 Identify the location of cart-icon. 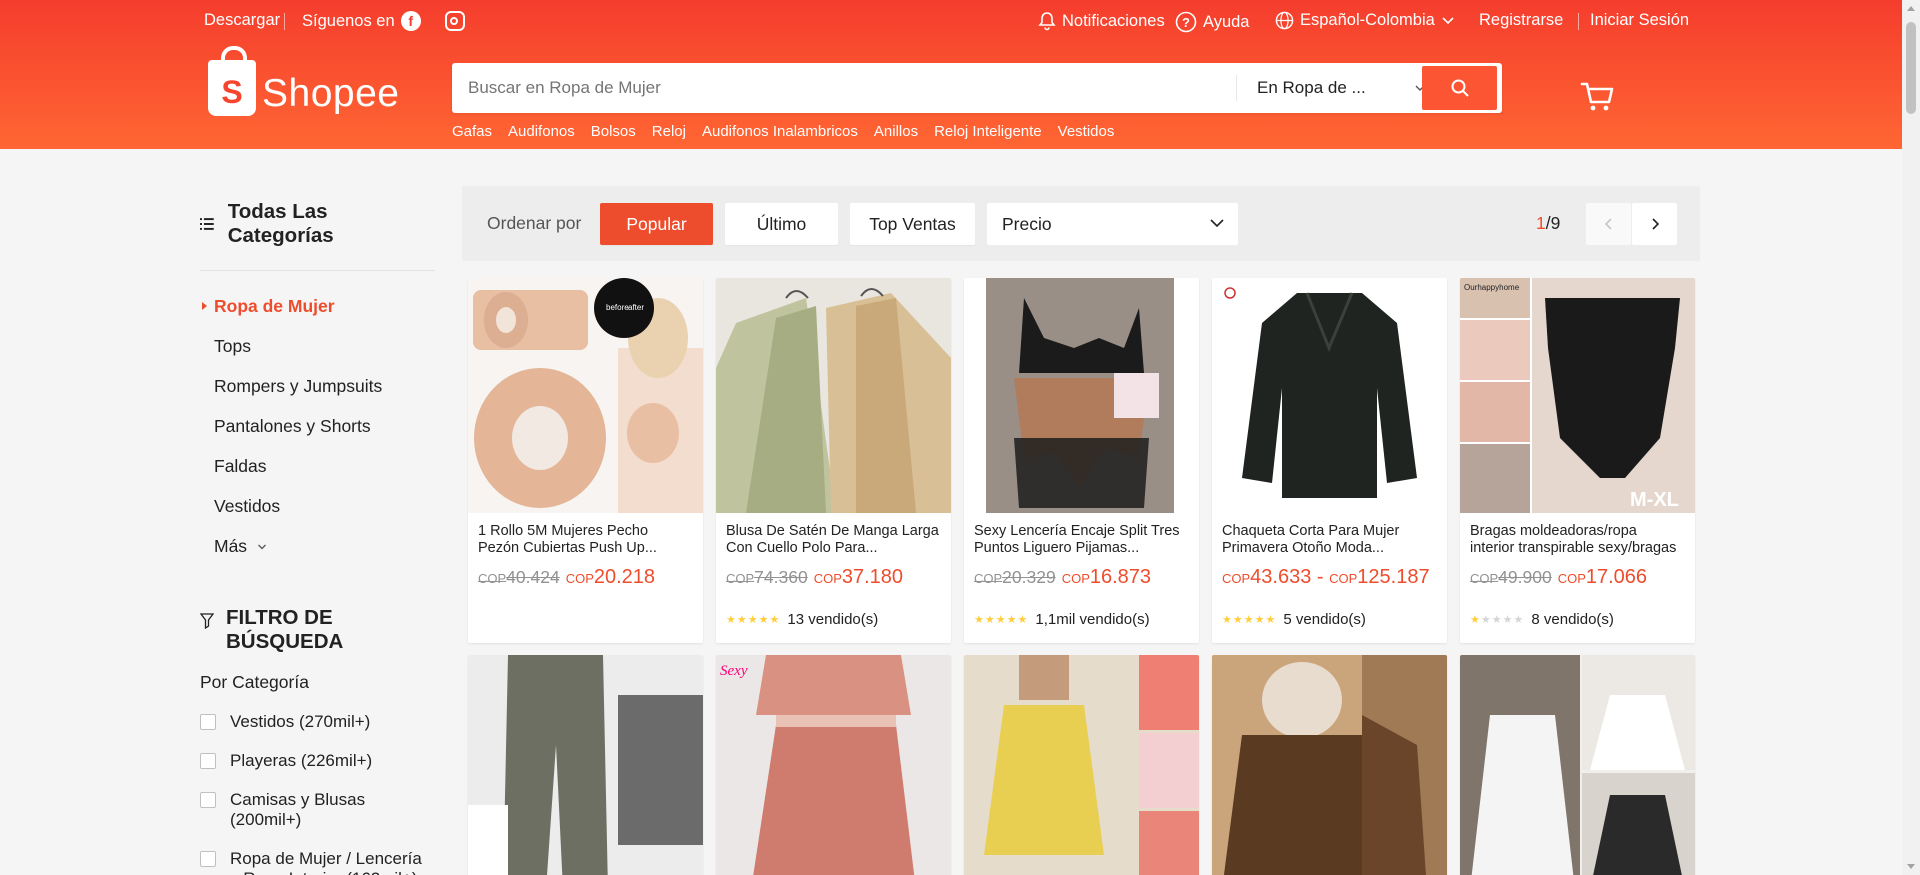
(1597, 96).